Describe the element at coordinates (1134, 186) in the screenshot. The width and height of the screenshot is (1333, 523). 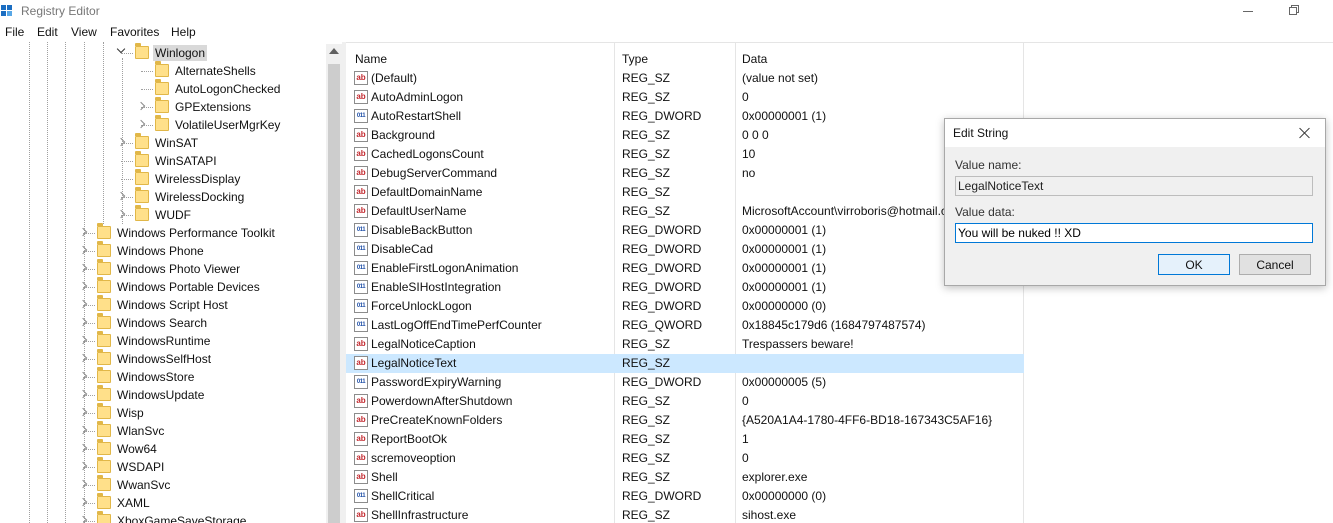
I see `value-name-field` at that location.